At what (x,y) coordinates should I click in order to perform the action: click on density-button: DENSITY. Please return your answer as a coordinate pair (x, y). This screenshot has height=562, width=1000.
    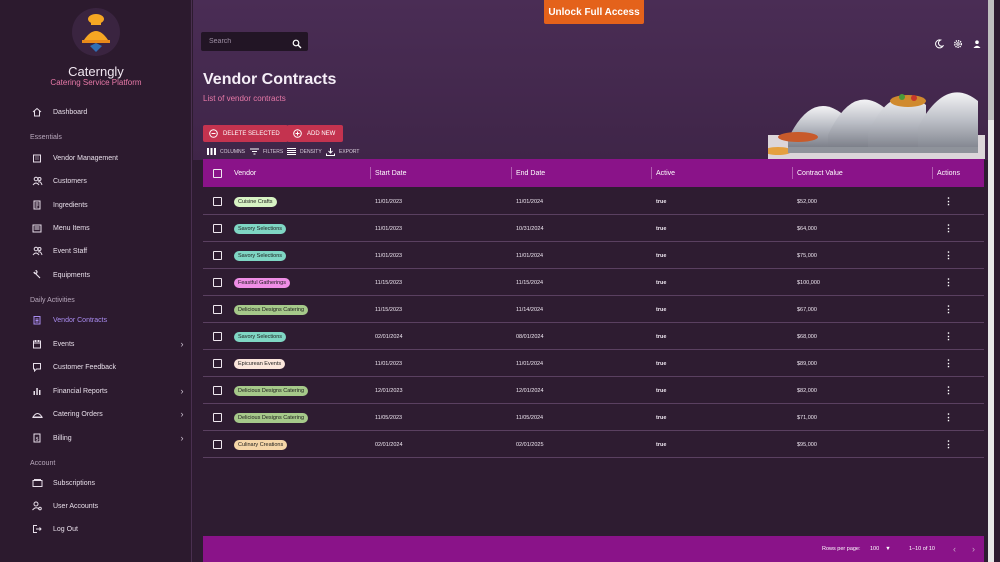
    Looking at the image, I should click on (304, 151).